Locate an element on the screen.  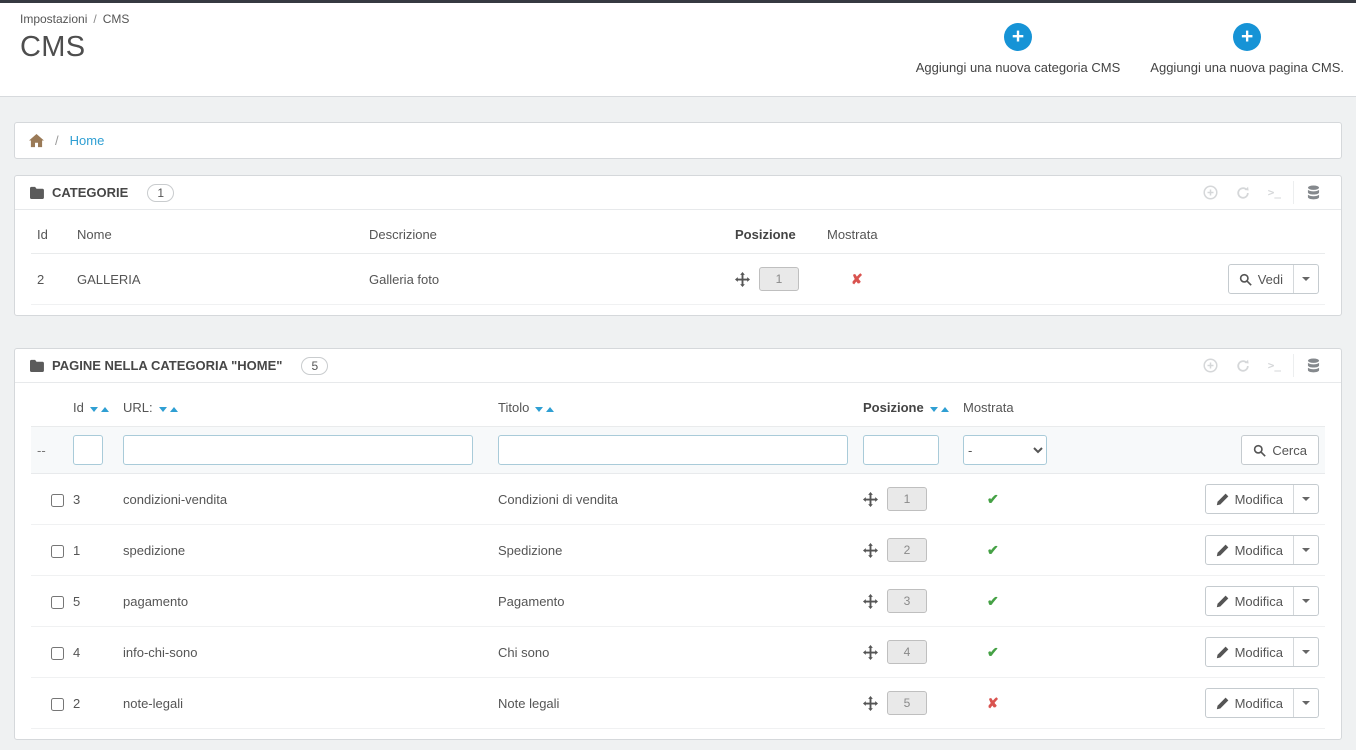
page-title-cell: Note legali is located at coordinates (674, 703).